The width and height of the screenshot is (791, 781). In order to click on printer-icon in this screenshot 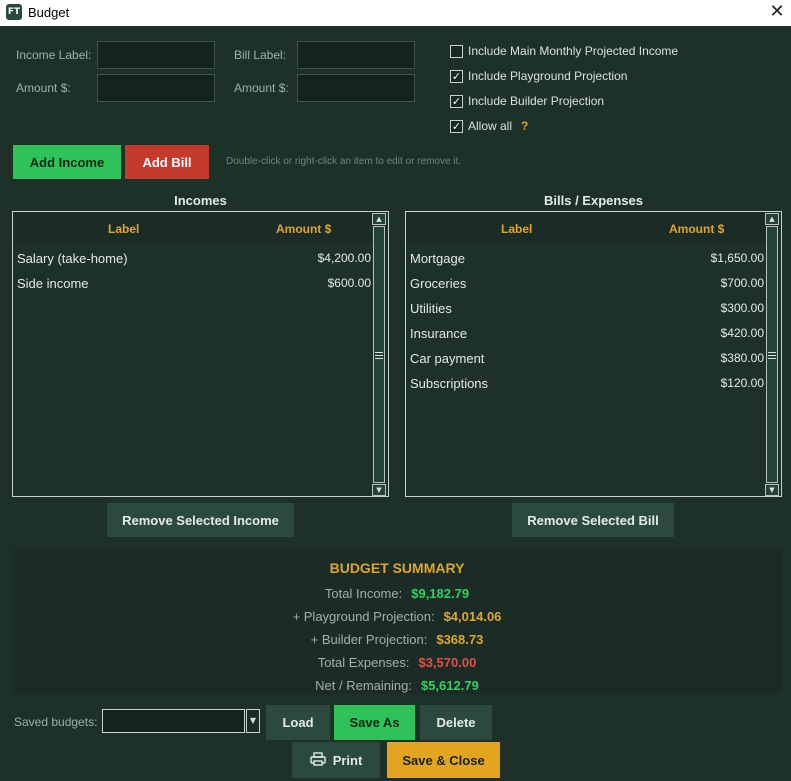, I will do `click(317, 760)`.